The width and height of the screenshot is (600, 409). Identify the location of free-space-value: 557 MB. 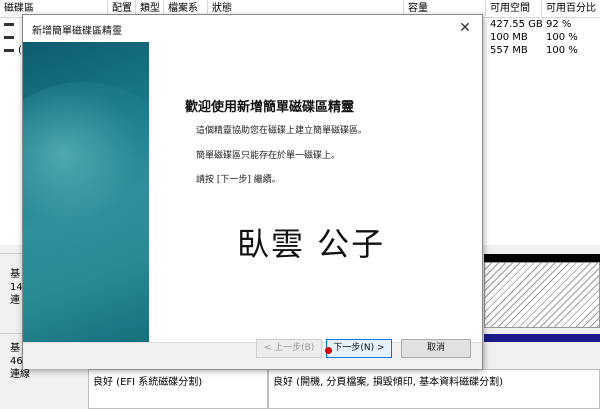
(509, 50).